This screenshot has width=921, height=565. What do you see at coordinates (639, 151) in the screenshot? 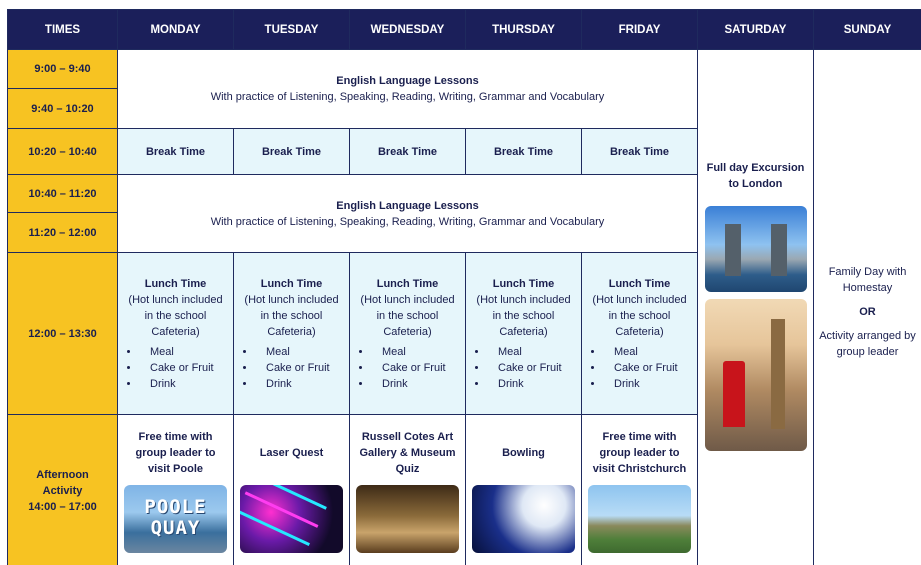
I see `break-friday: Break Time` at bounding box center [639, 151].